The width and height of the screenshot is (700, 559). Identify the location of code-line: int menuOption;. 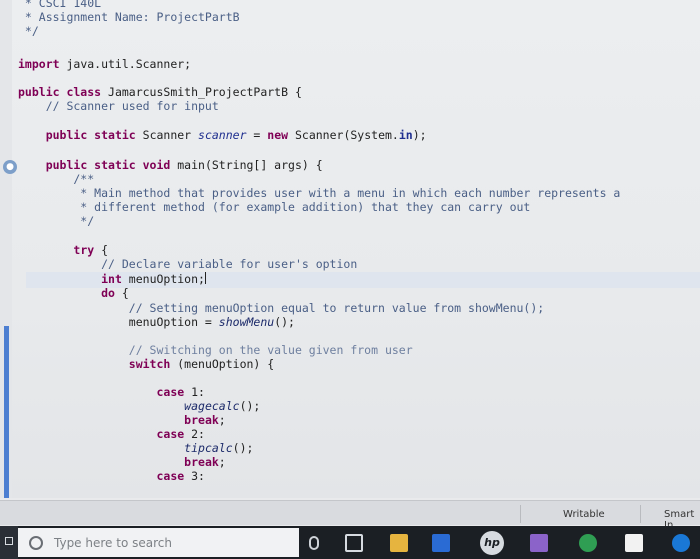
(153, 279).